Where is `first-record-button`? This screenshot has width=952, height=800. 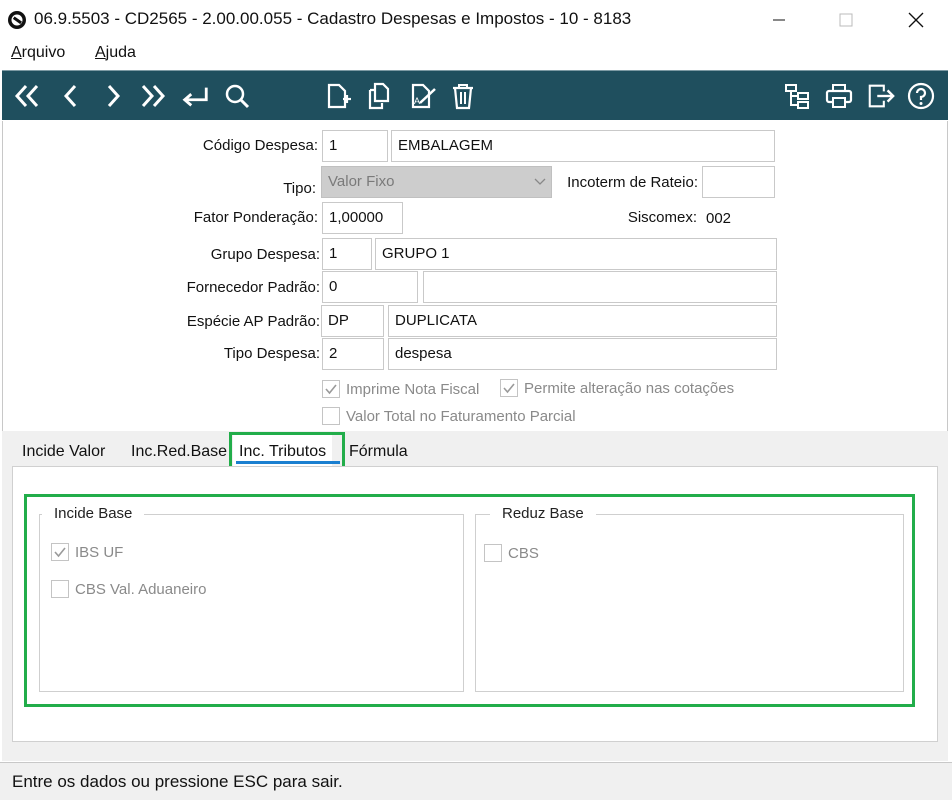 first-record-button is located at coordinates (27, 96).